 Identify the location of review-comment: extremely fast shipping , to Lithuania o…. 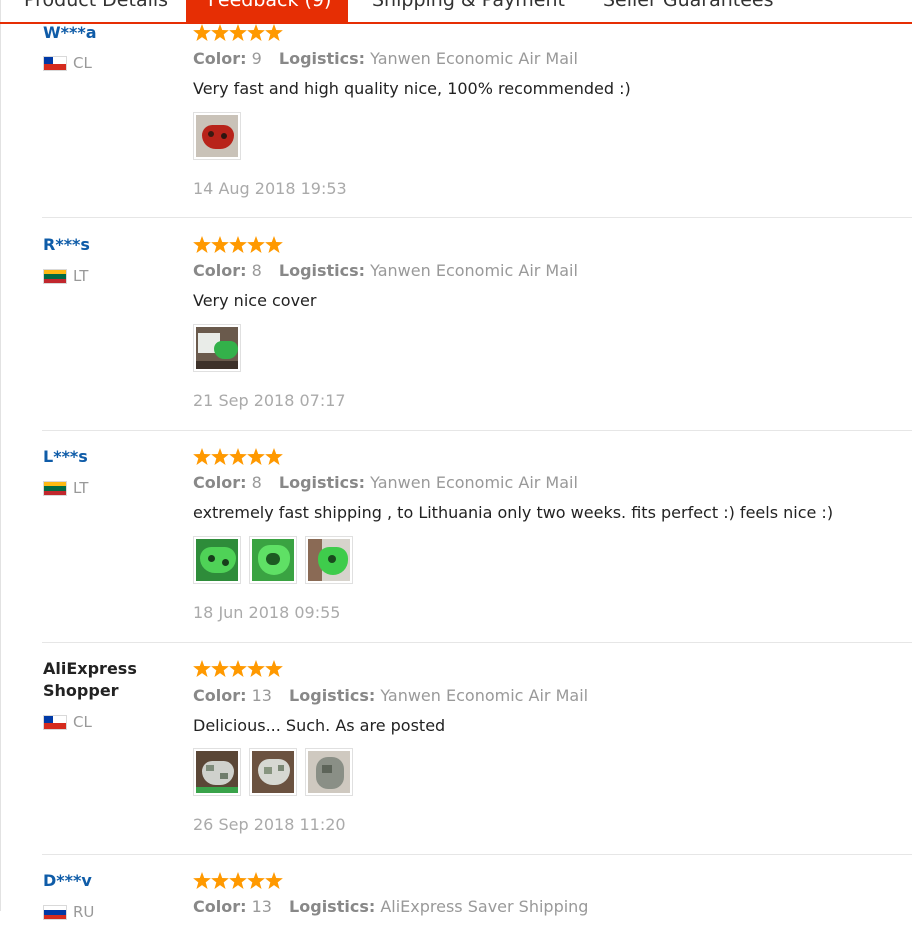
(513, 512).